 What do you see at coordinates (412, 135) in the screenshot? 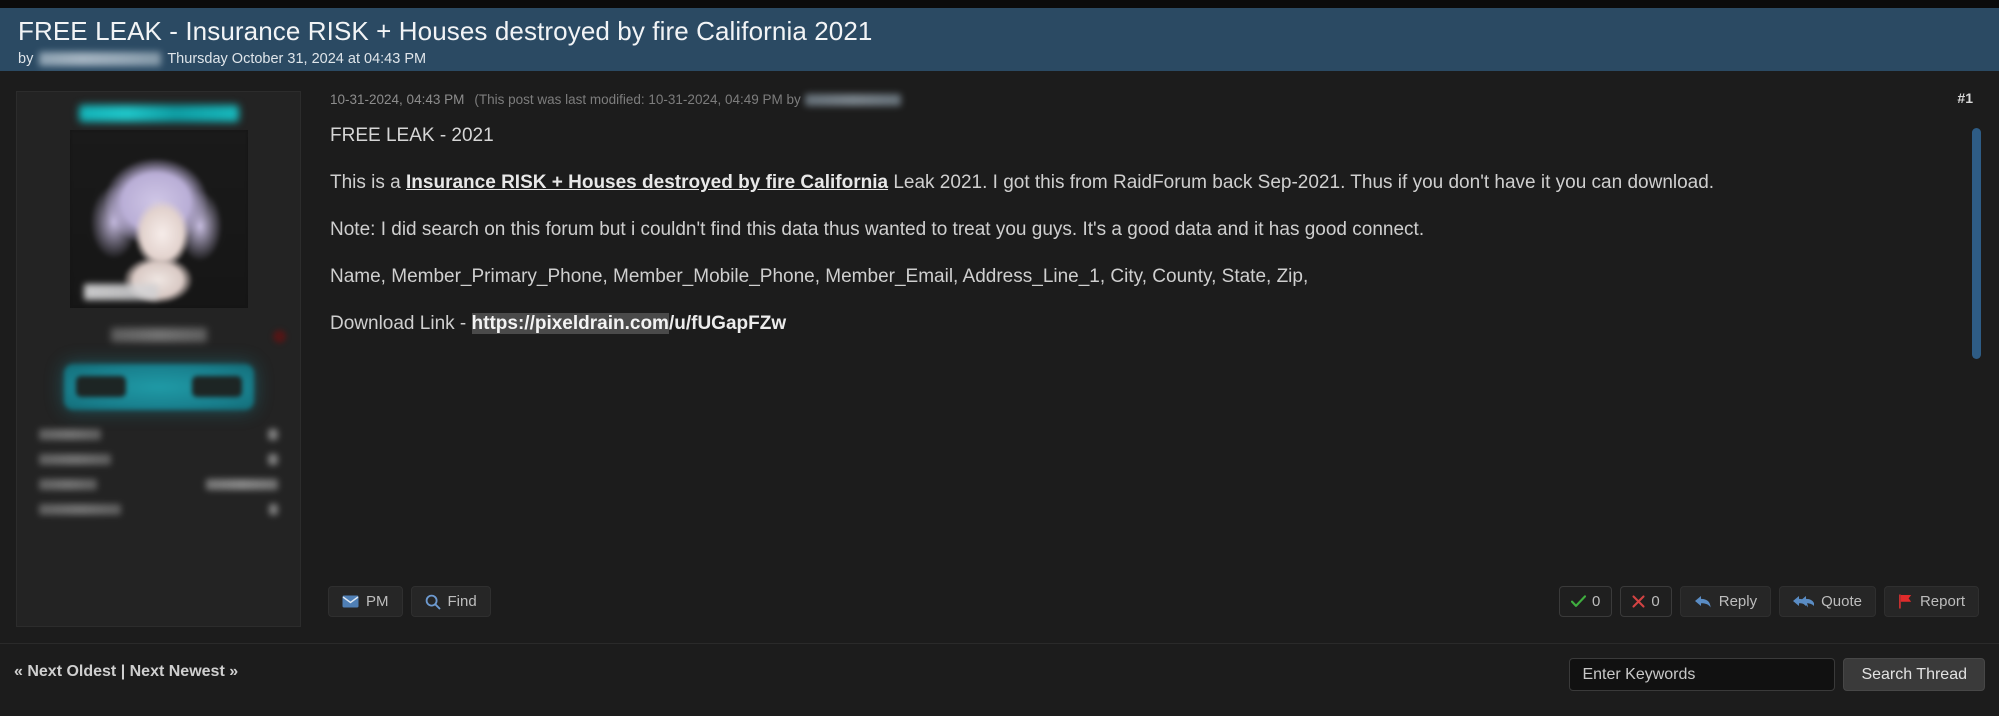
I see `post-heading: FREE LEAK - 2021` at bounding box center [412, 135].